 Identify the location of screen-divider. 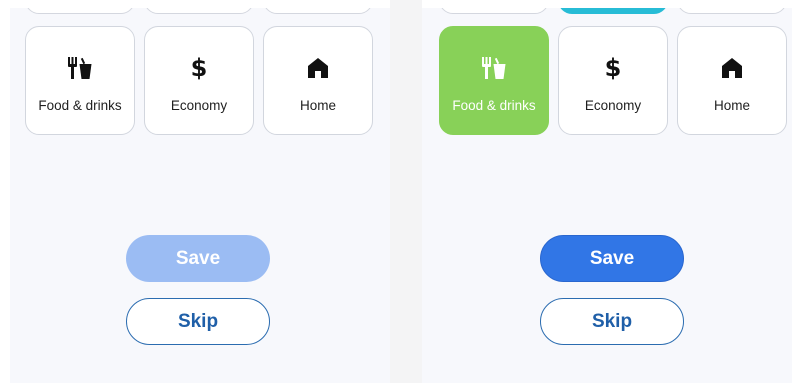
(406, 191).